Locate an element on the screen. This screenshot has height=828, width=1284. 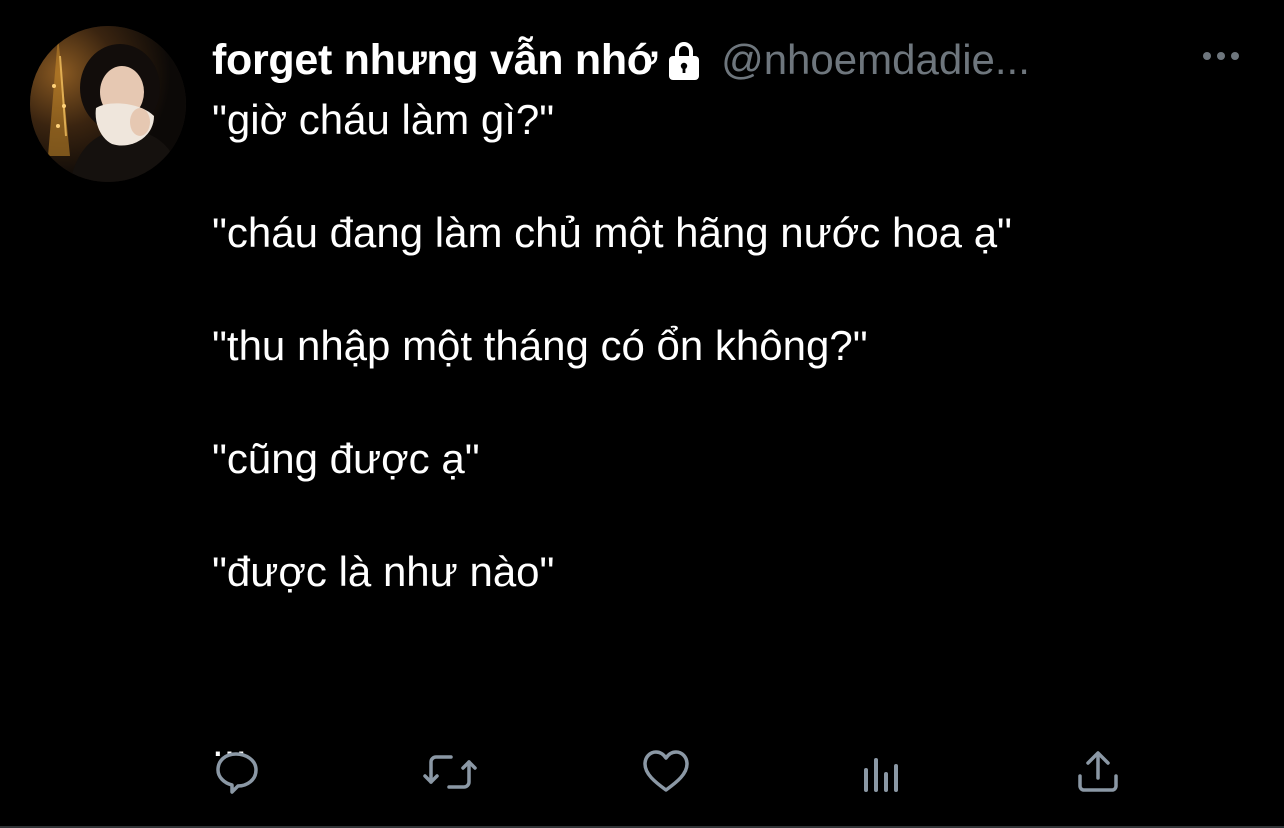
heart-icon is located at coordinates (666, 774).